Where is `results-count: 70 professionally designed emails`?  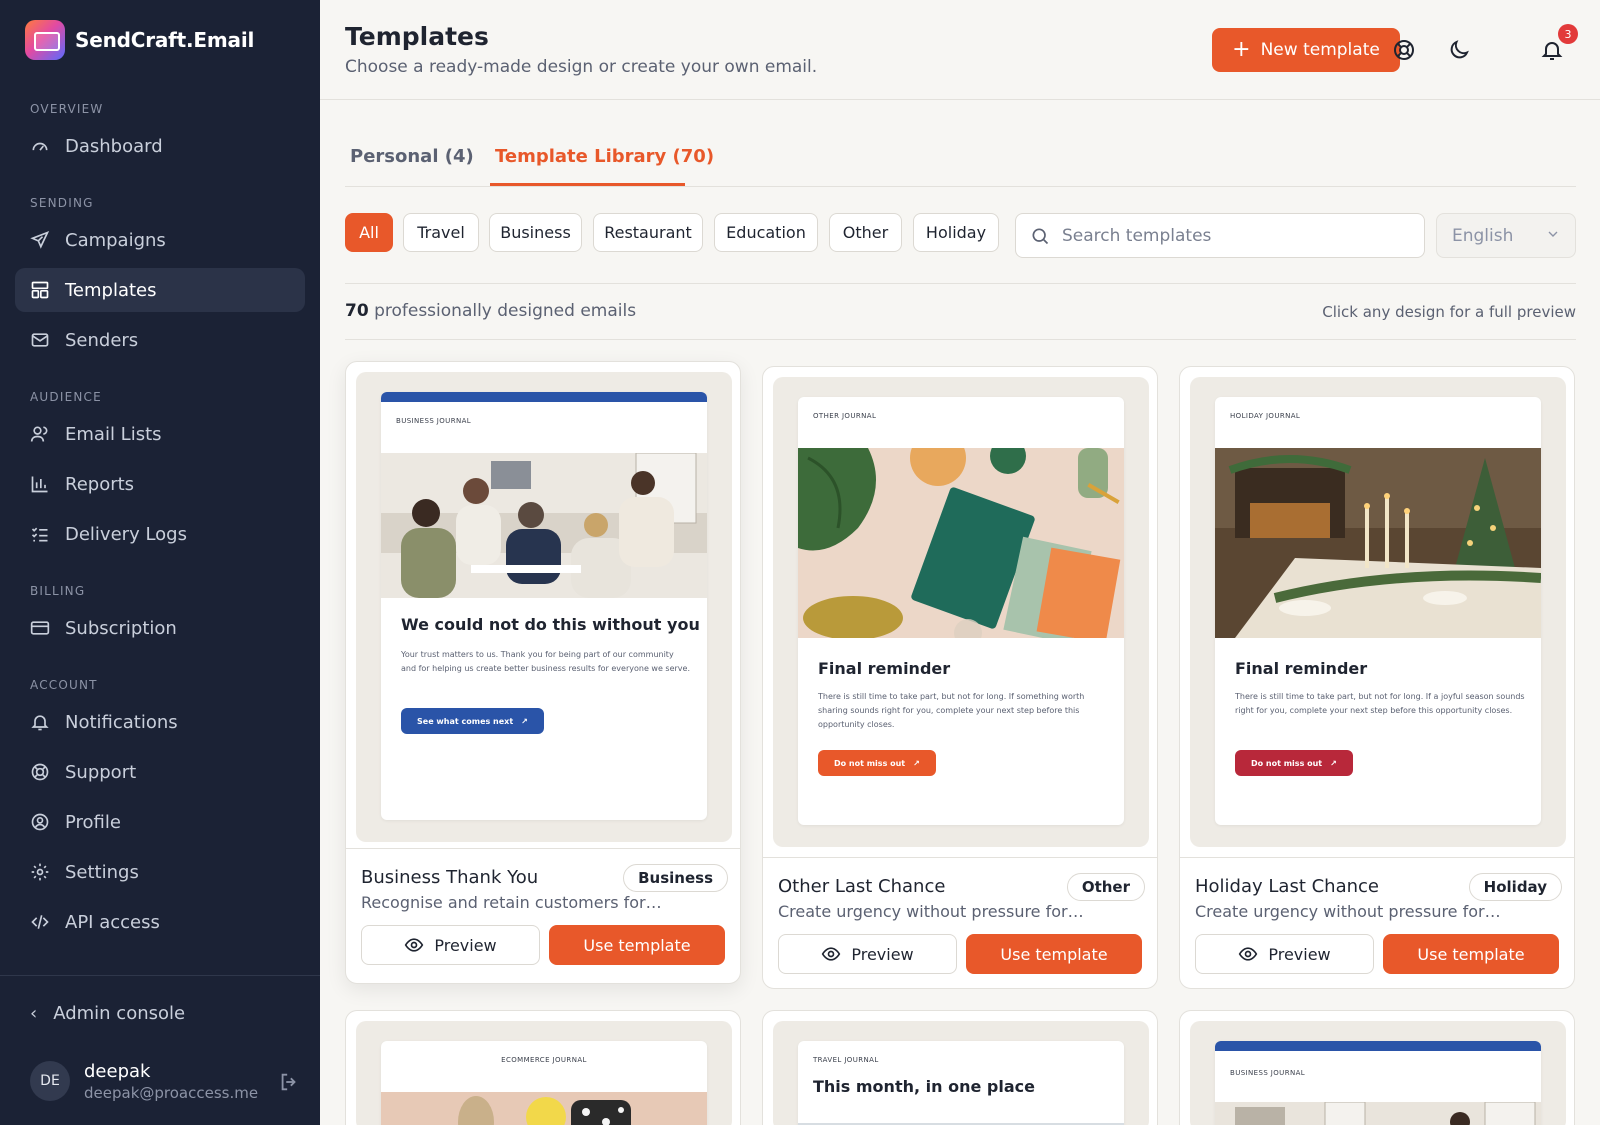
results-count: 70 professionally designed emails is located at coordinates (490, 311).